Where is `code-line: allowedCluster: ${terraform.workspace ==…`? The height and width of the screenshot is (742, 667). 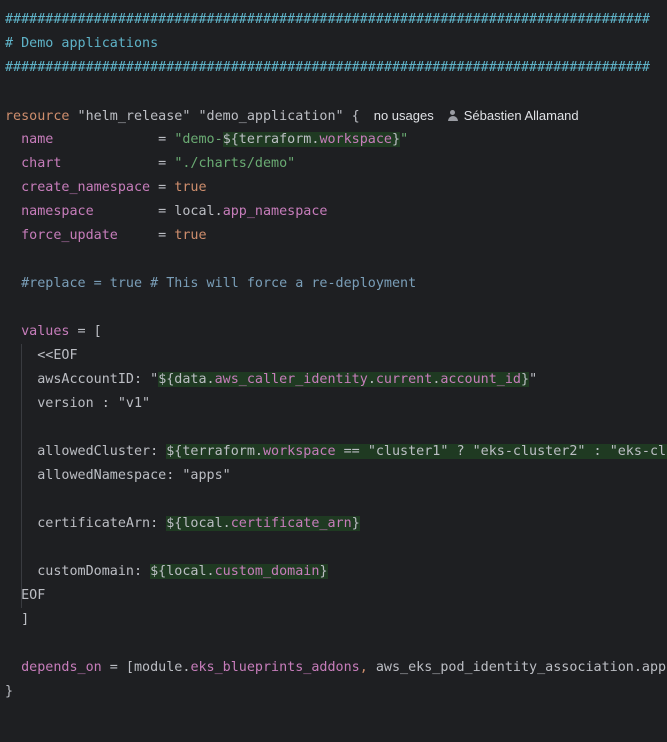
code-line: allowedCluster: ${terraform.workspace ==… is located at coordinates (336, 452).